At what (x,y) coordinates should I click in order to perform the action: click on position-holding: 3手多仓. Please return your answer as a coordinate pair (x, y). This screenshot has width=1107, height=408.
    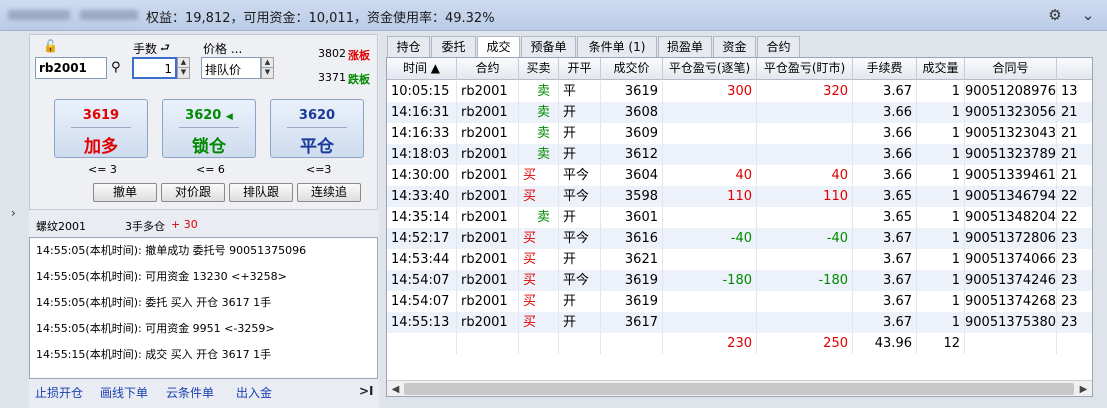
    Looking at the image, I should click on (145, 226).